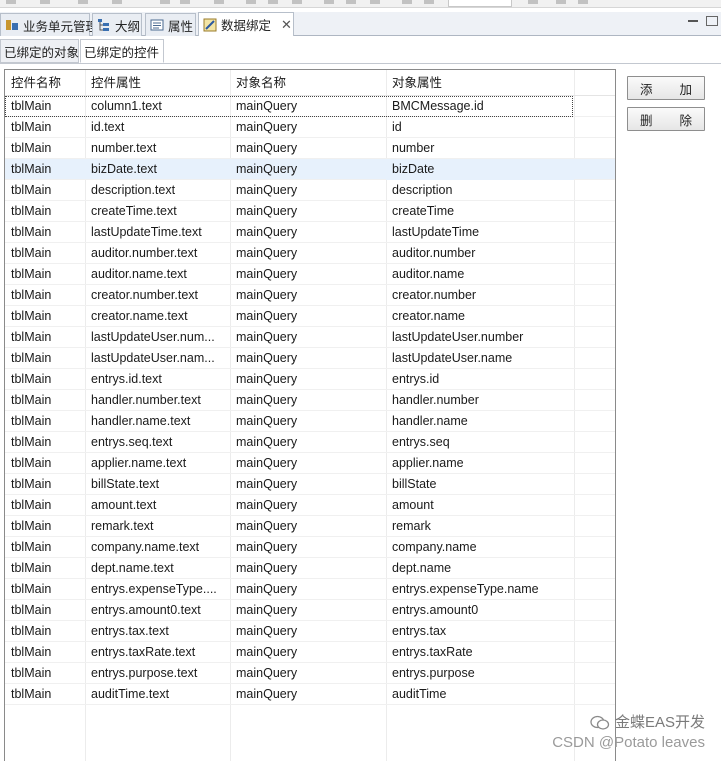 The image size is (721, 761). I want to click on cell-control-property: handler.name.text, so click(157, 421).